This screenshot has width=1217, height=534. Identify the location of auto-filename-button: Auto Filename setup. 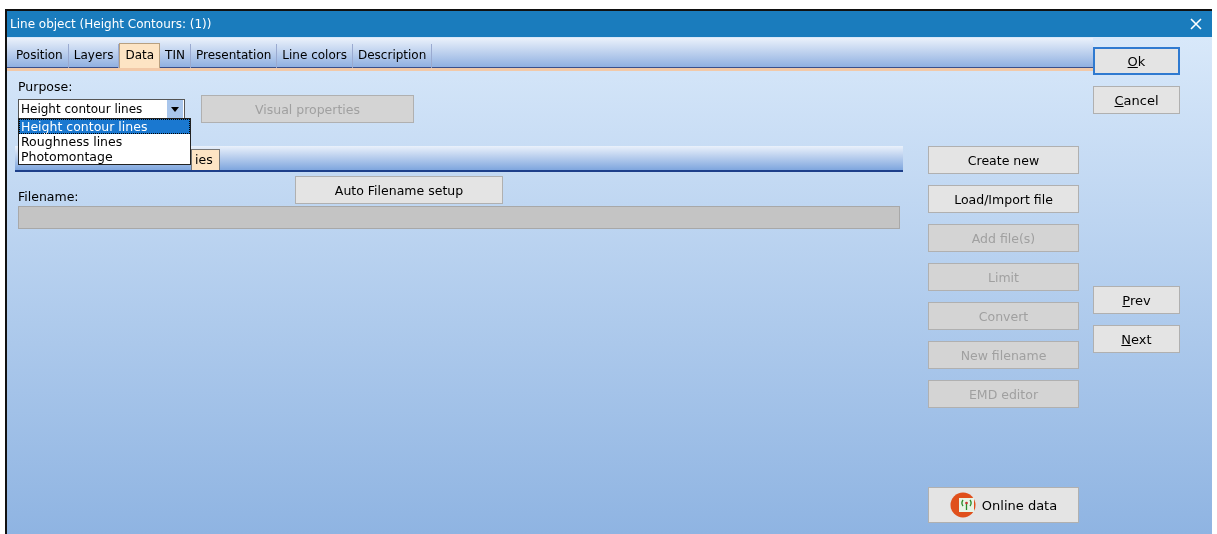
(399, 190).